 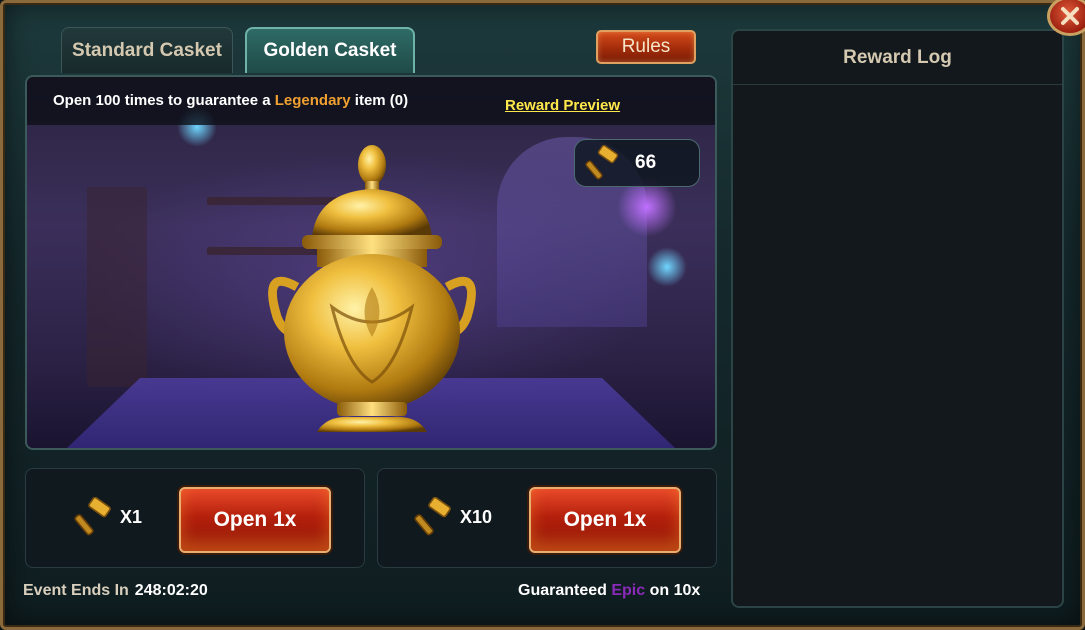 I want to click on background-cabinet, so click(x=117, y=287).